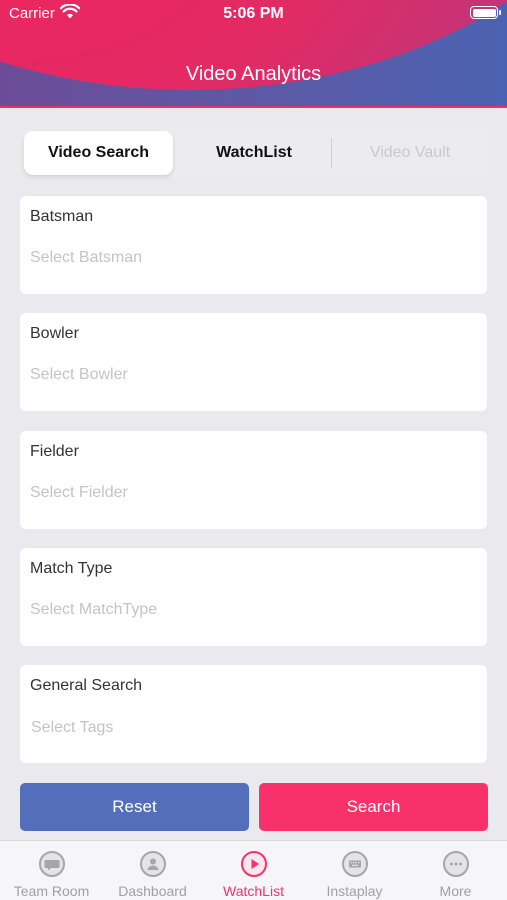 The image size is (507, 900). I want to click on tab-instaplay-label: Instaplay, so click(354, 891).